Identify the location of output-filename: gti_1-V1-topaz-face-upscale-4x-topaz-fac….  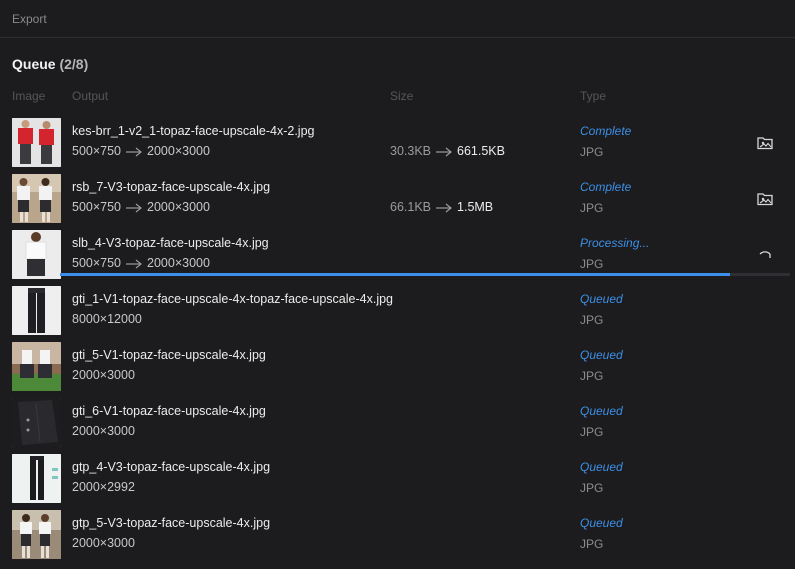
(232, 299).